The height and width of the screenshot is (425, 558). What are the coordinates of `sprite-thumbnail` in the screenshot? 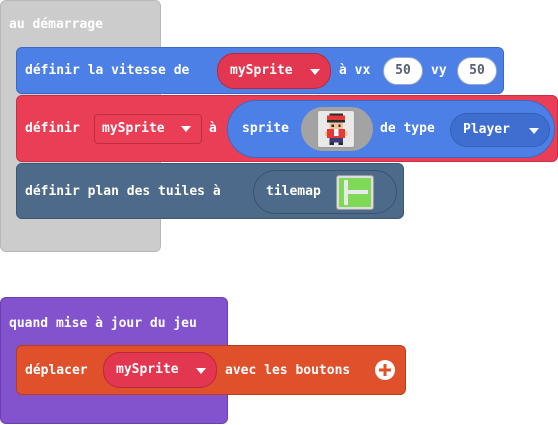 It's located at (336, 129).